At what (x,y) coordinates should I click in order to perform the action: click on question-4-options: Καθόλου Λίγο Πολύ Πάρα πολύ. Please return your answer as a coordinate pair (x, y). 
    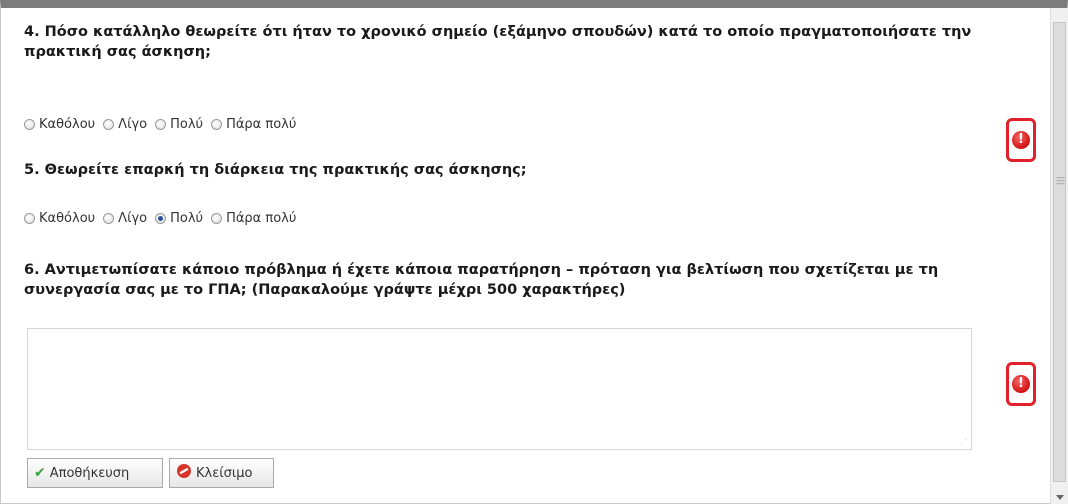
    Looking at the image, I should click on (164, 124).